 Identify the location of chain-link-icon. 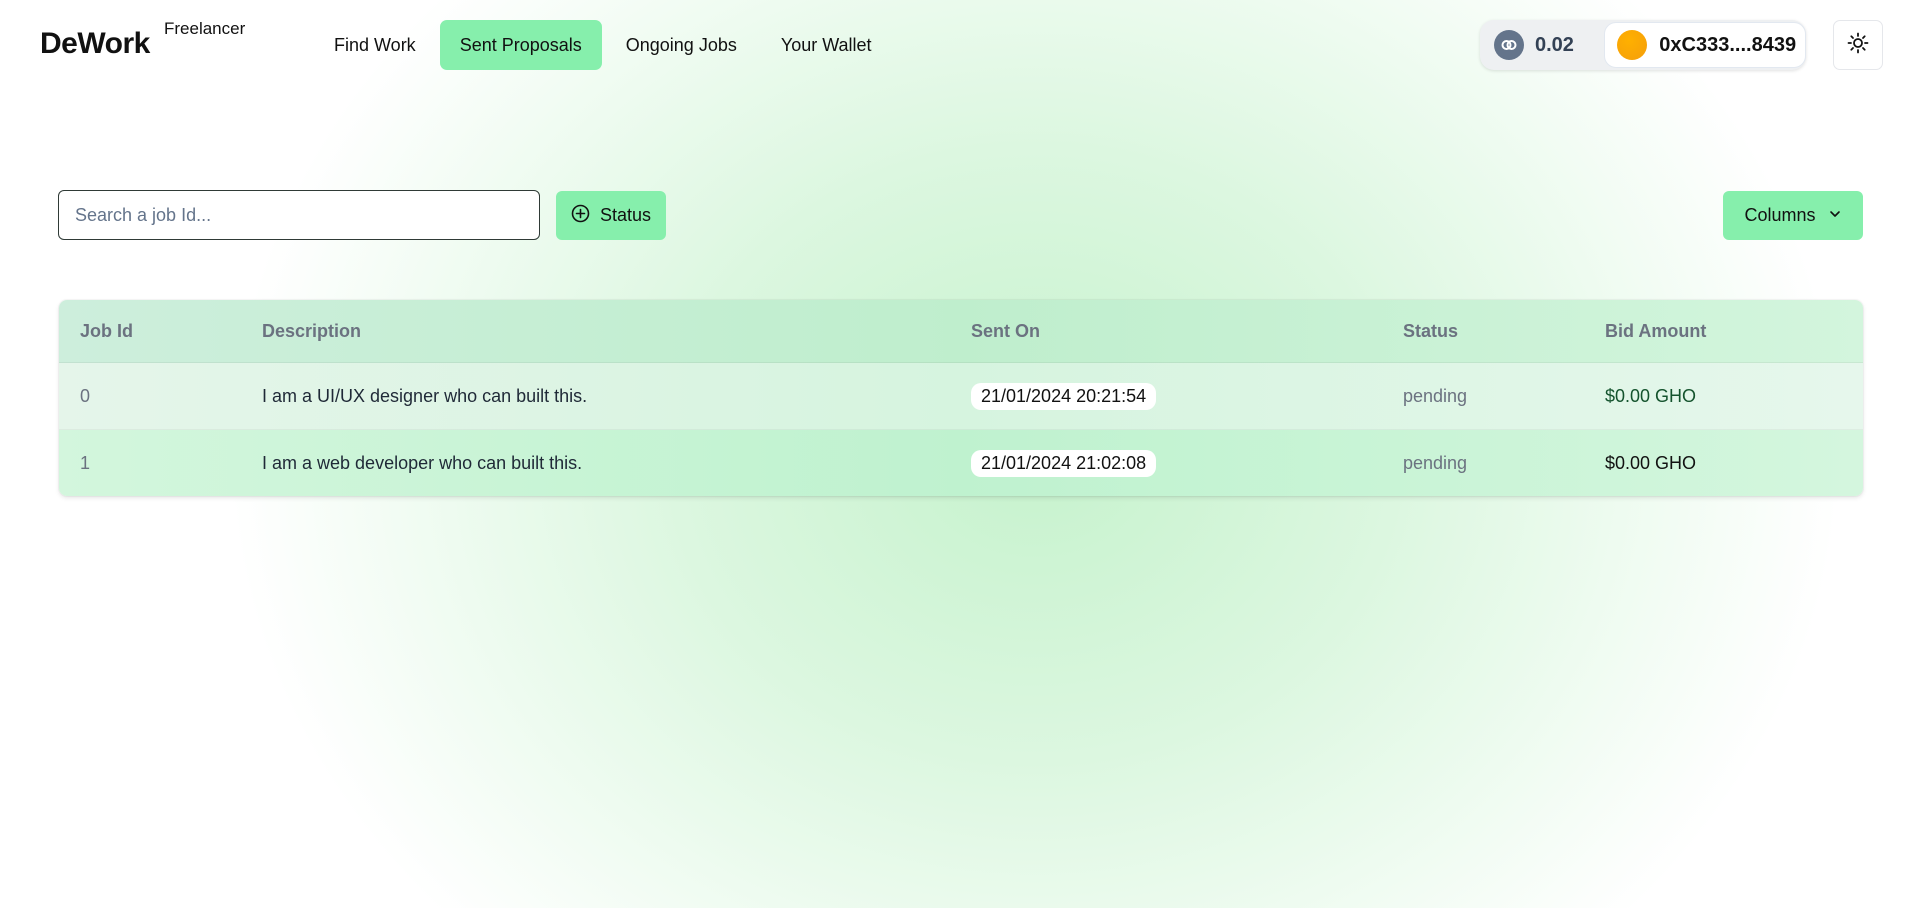
(1509, 45).